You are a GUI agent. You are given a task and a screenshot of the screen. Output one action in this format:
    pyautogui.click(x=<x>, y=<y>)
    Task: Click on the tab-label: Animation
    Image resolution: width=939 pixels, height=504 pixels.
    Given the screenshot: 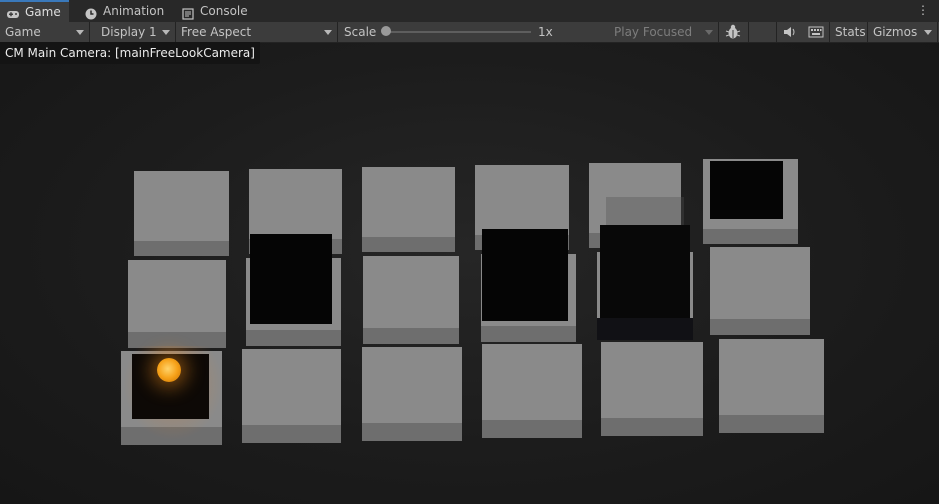 What is the action you would take?
    pyautogui.click(x=134, y=11)
    